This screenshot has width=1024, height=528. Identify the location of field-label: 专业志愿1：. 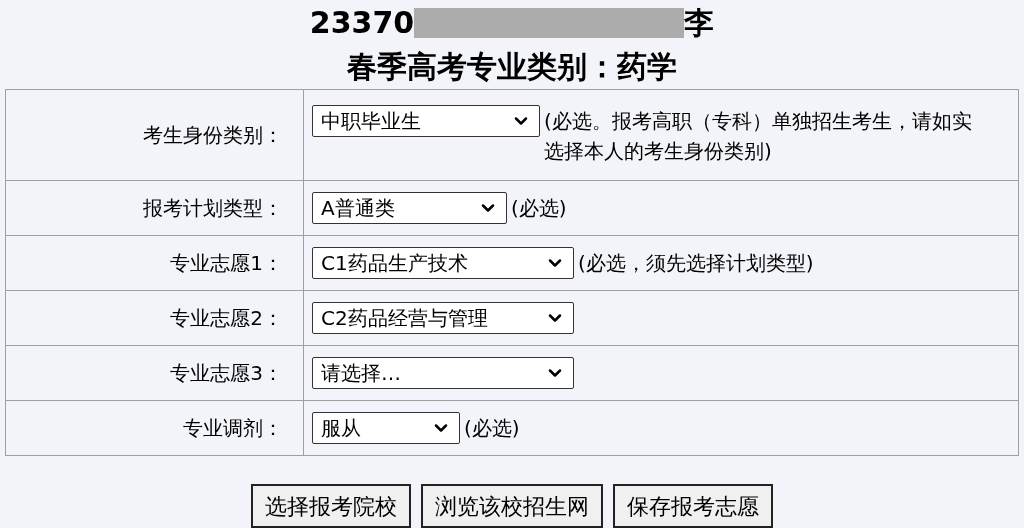
(226, 263).